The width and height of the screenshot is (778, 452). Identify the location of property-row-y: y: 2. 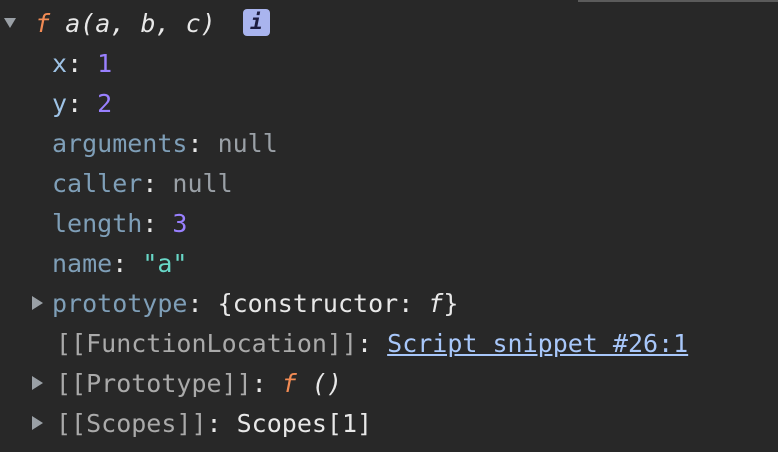
(82, 104).